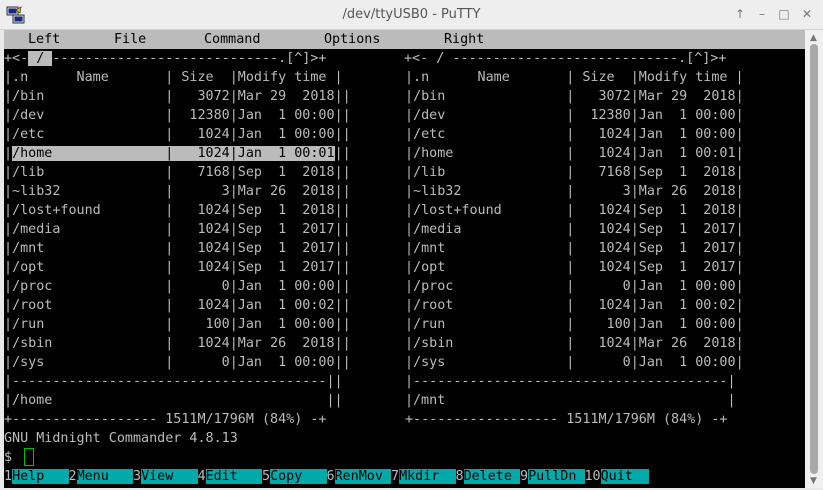 This screenshot has width=823, height=490. I want to click on left-panel-file-row: |/bin | 3072|Mar 29 2018||, so click(177, 96).